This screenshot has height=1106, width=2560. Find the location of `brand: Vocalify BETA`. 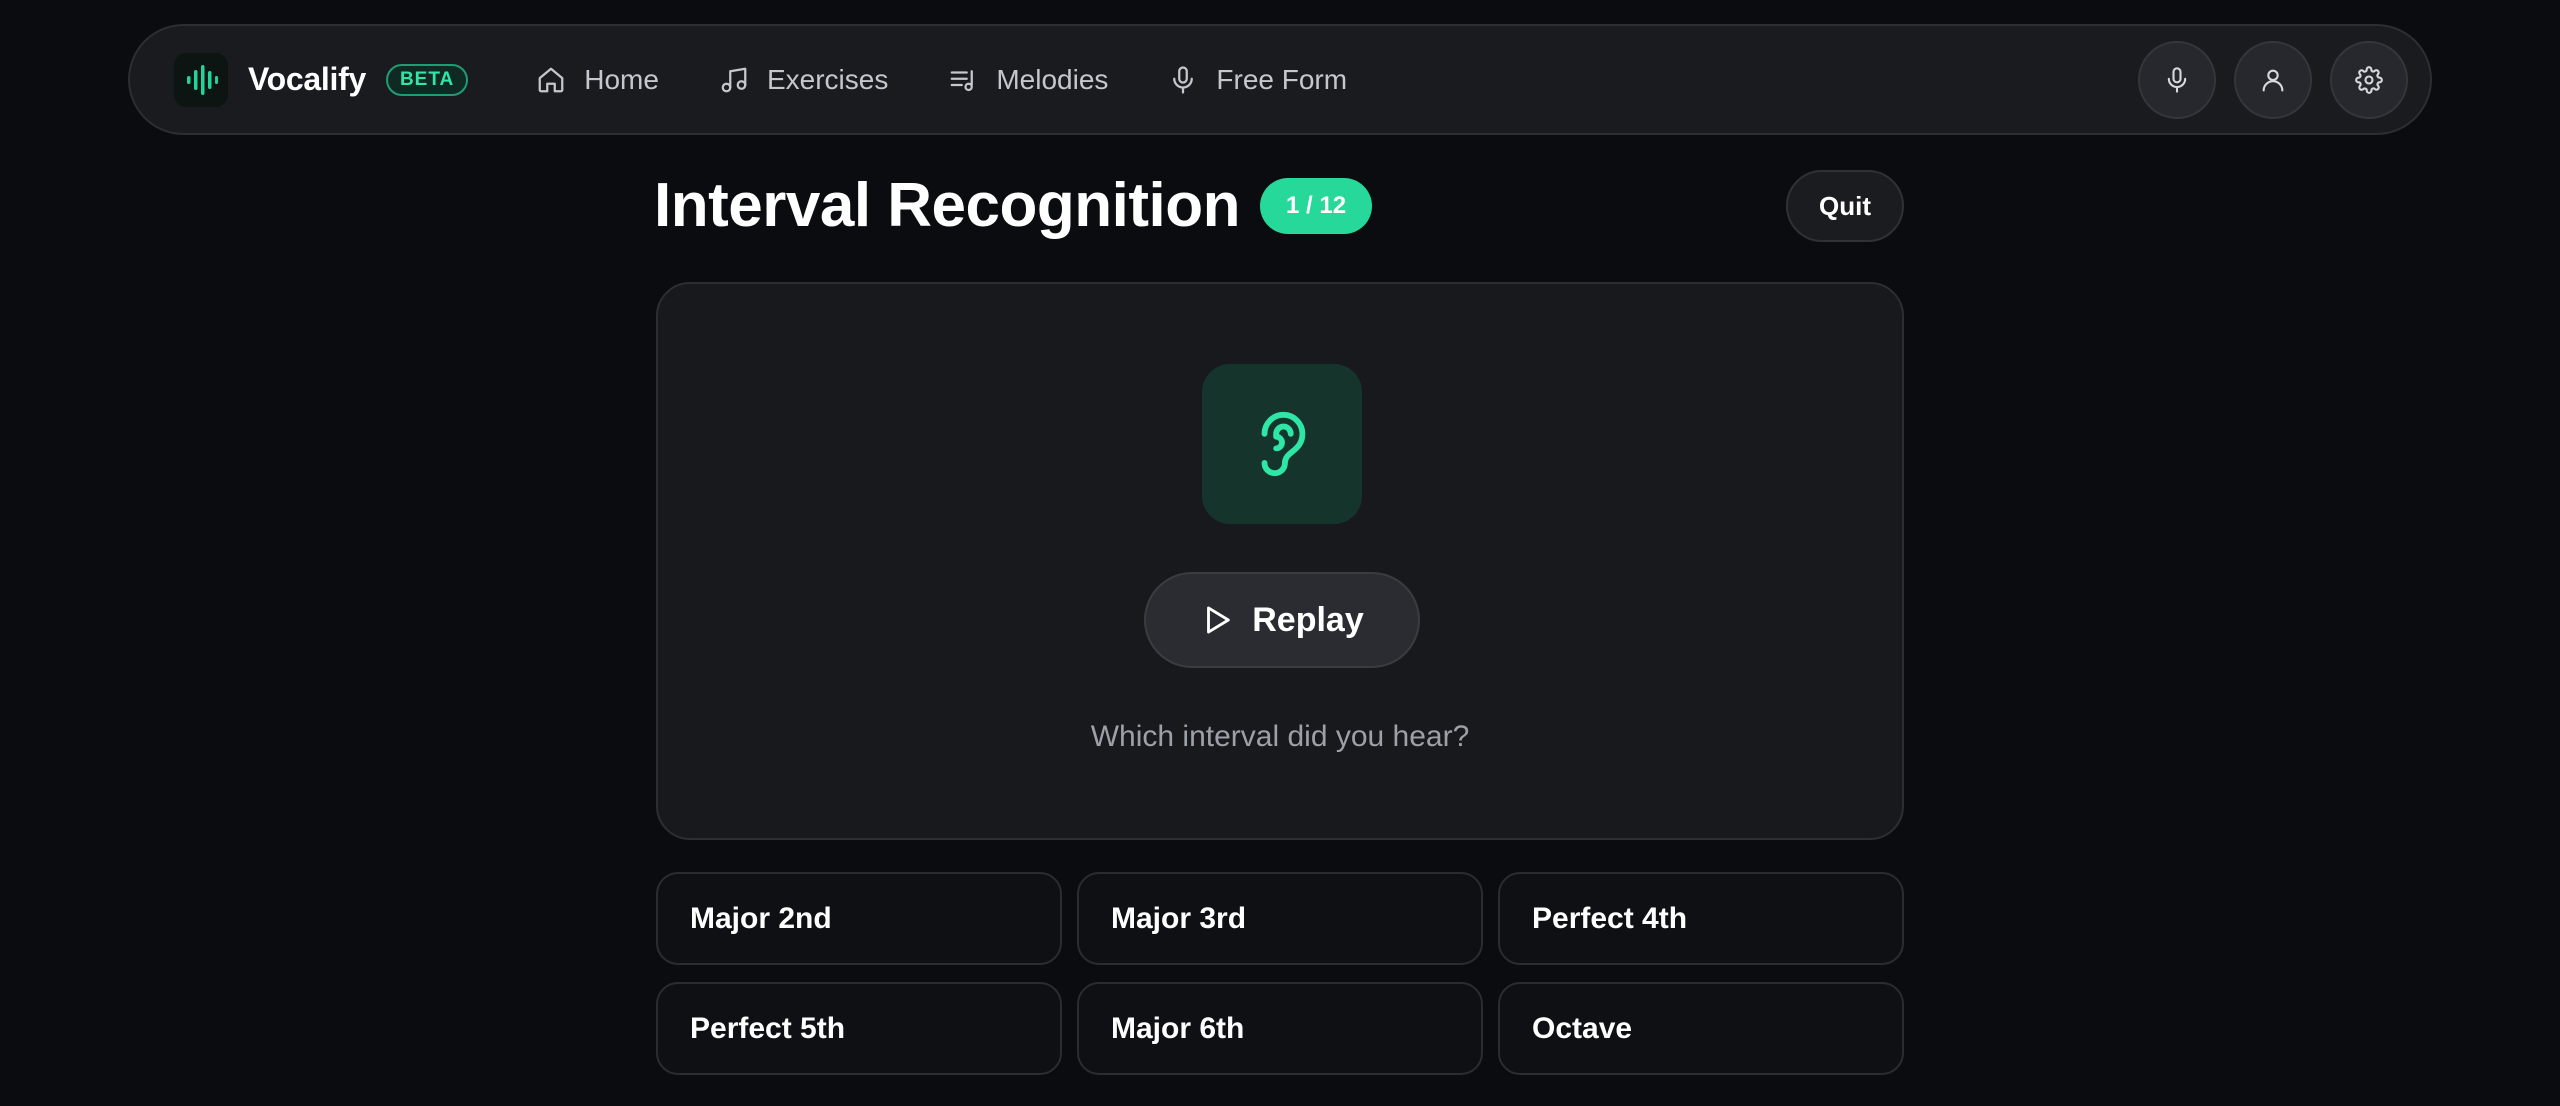

brand: Vocalify BETA is located at coordinates (321, 79).